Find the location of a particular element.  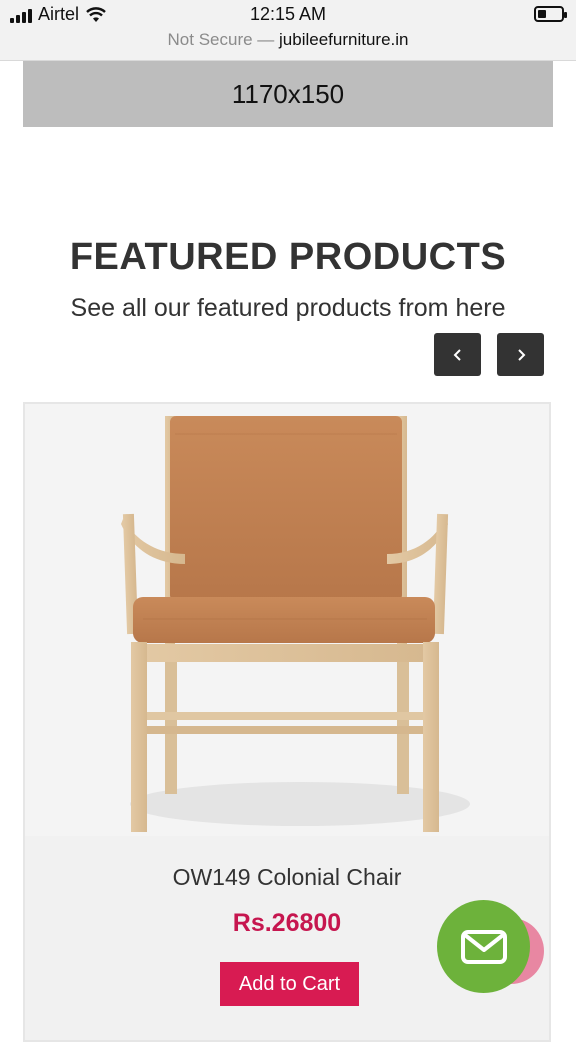

battery-icon is located at coordinates (550, 14).